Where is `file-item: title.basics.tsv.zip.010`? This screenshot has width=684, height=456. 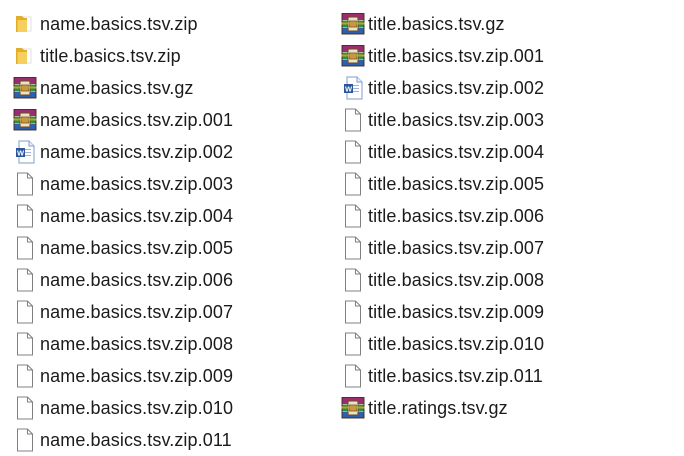 file-item: title.basics.tsv.zip.010 is located at coordinates (442, 344).